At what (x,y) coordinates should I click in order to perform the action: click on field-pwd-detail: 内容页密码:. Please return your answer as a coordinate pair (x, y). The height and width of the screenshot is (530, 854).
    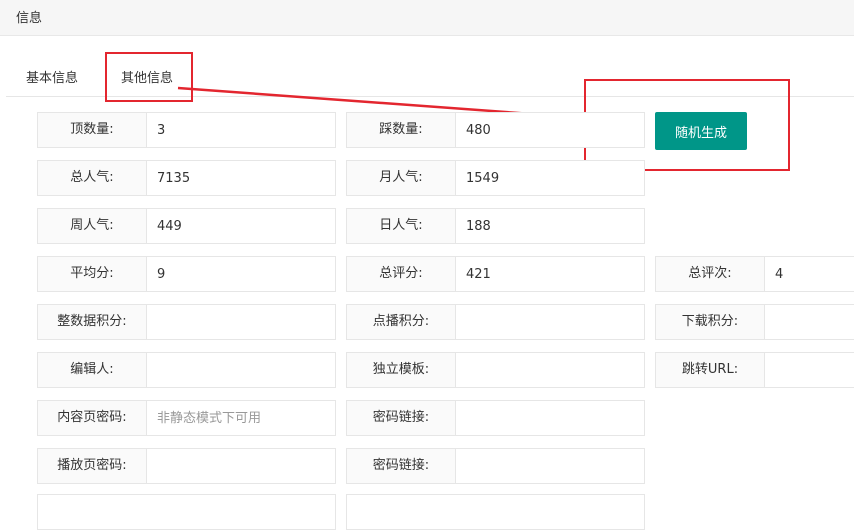
    Looking at the image, I should click on (186, 418).